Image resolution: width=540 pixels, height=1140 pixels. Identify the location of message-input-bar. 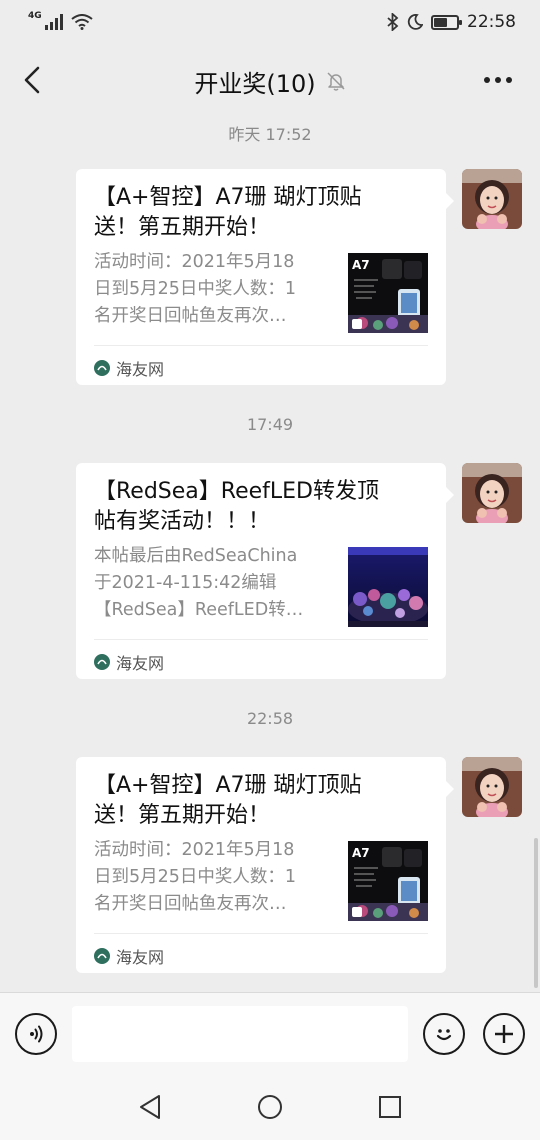
(270, 1033).